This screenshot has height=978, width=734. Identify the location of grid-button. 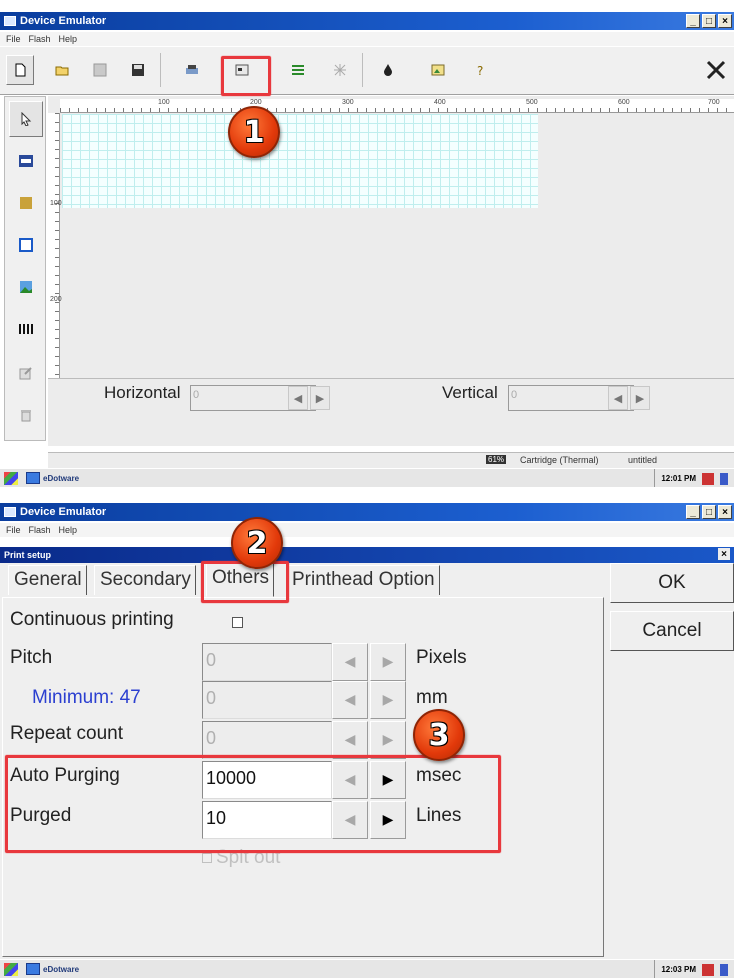
(340, 70).